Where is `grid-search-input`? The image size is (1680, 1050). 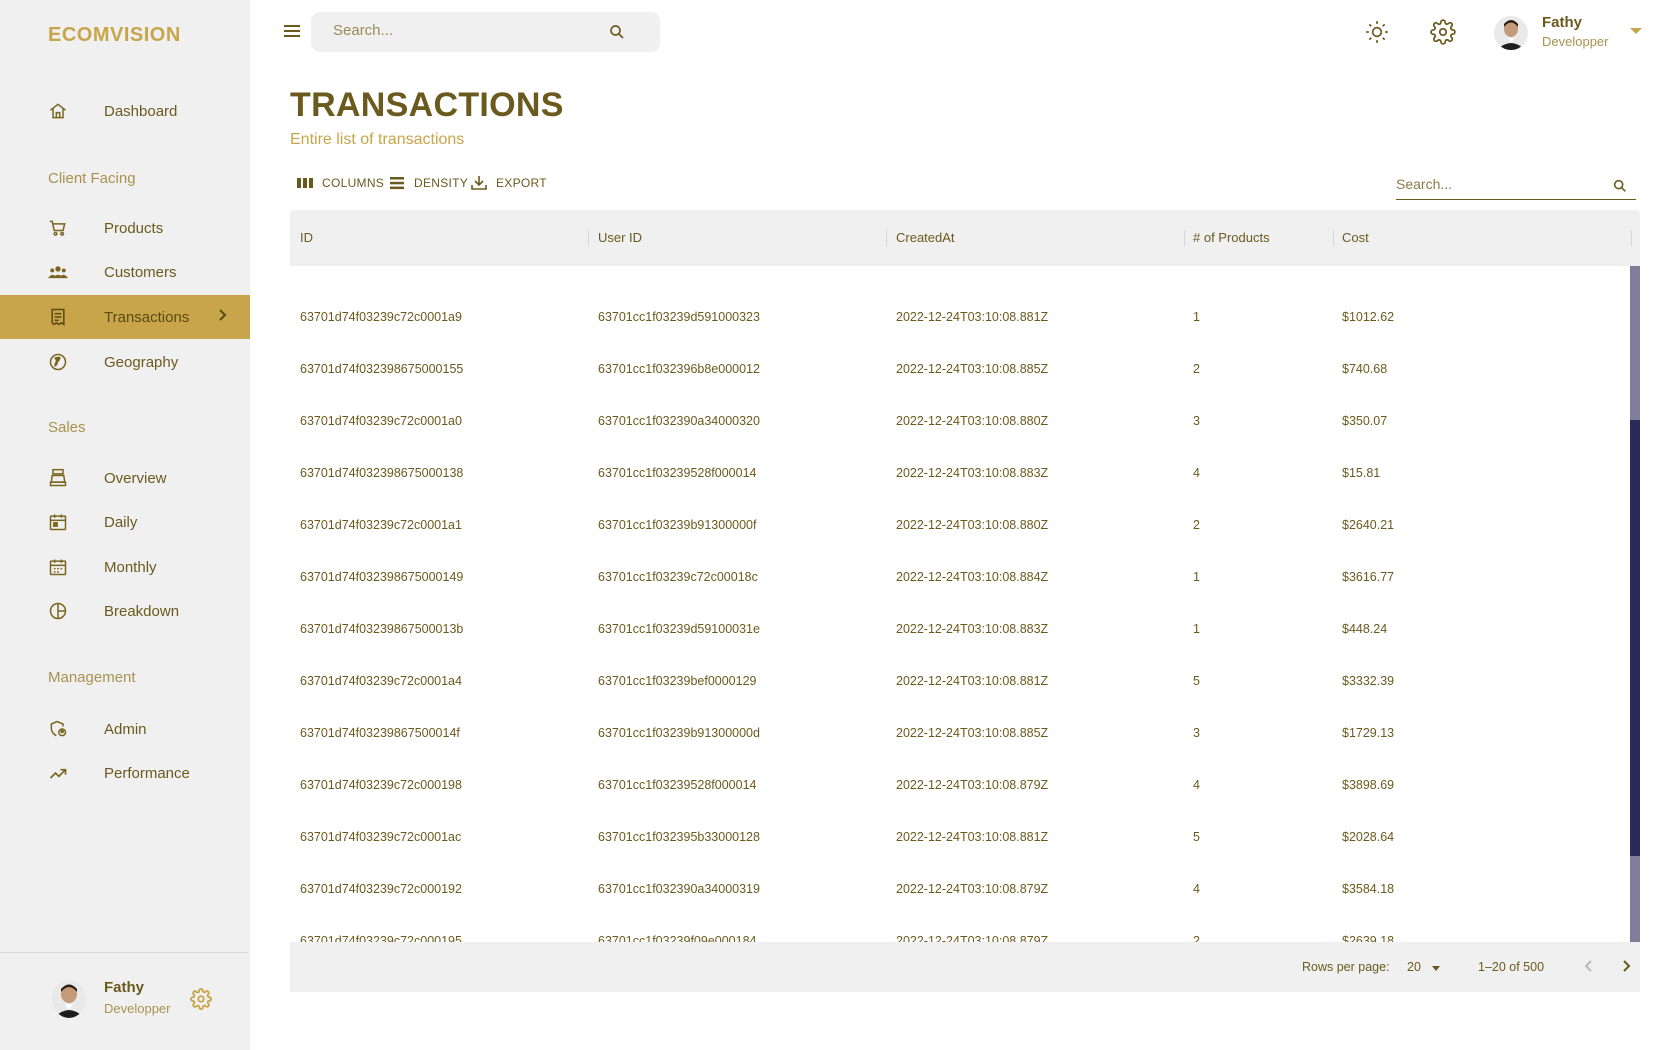
grid-search-input is located at coordinates (1496, 184).